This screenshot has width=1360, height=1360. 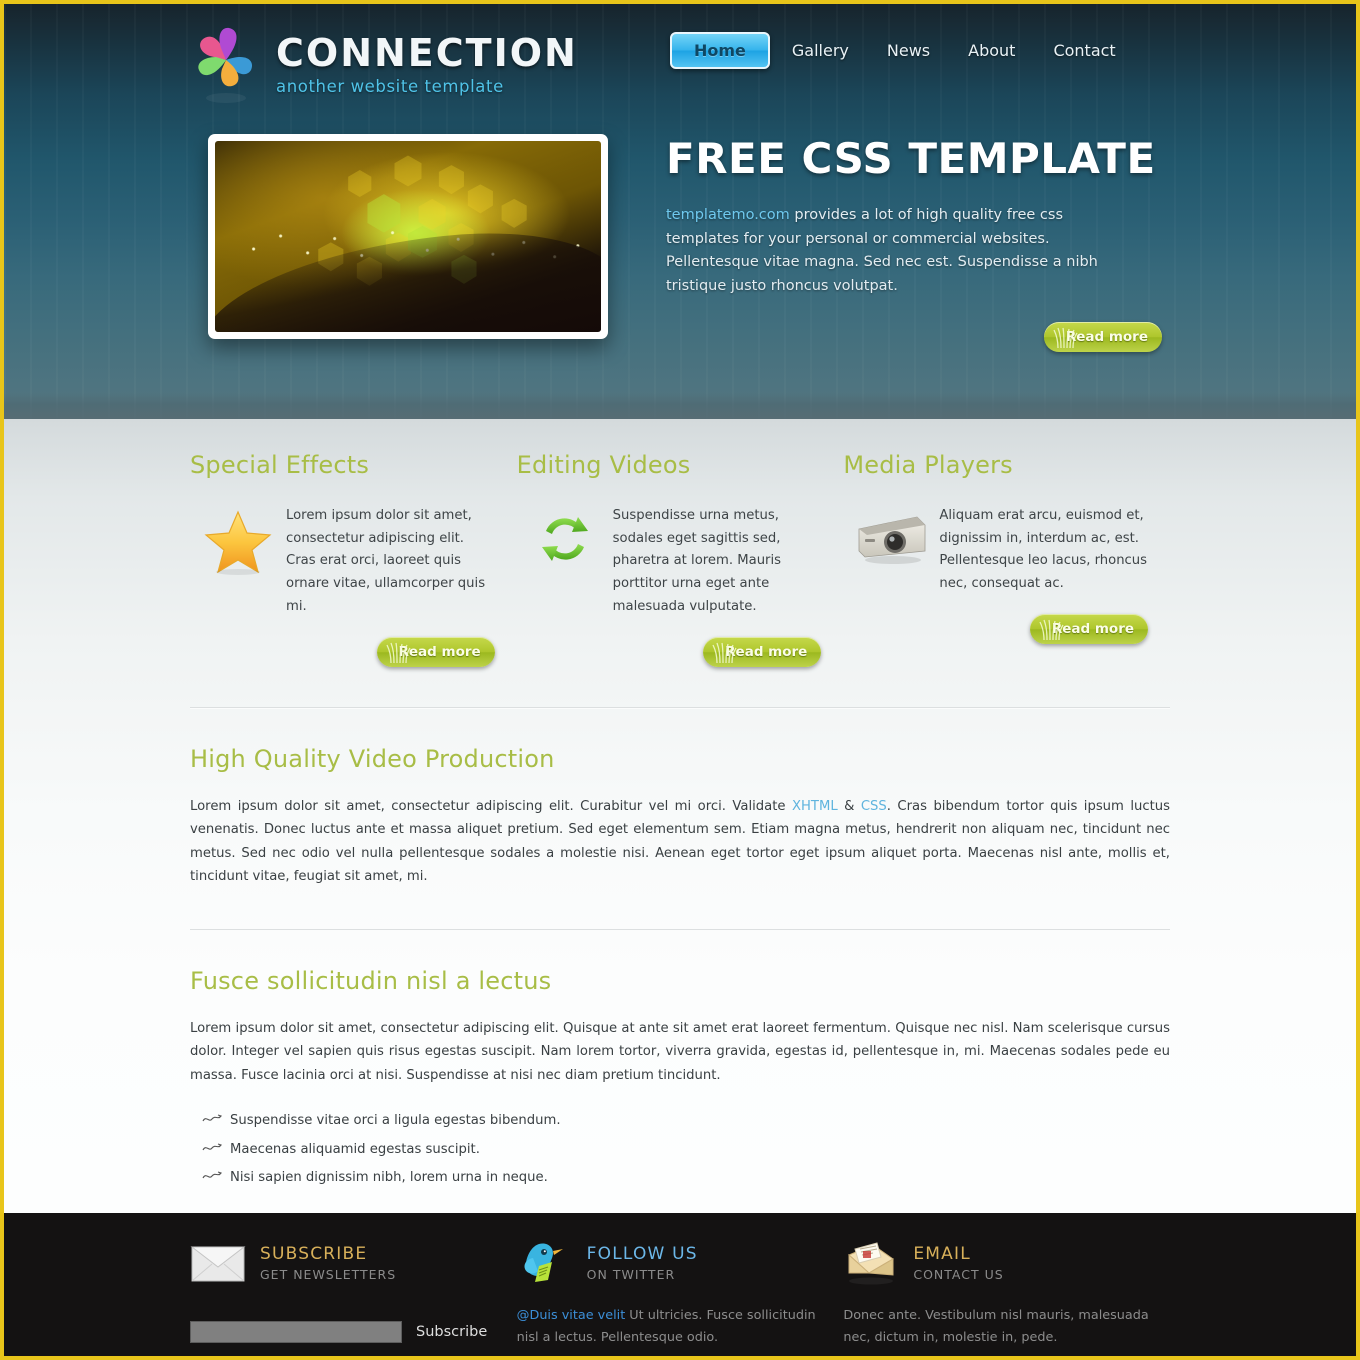 What do you see at coordinates (911, 158) in the screenshot?
I see `hero-heading: FREE CSS TEMPLATE` at bounding box center [911, 158].